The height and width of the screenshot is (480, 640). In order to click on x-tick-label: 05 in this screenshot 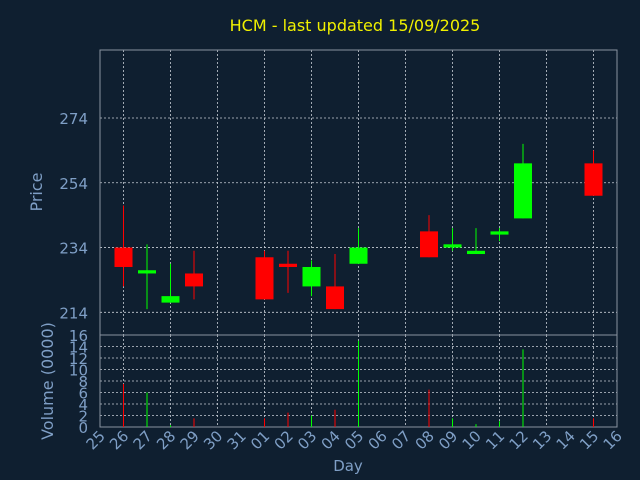, I will do `click(354, 440)`.